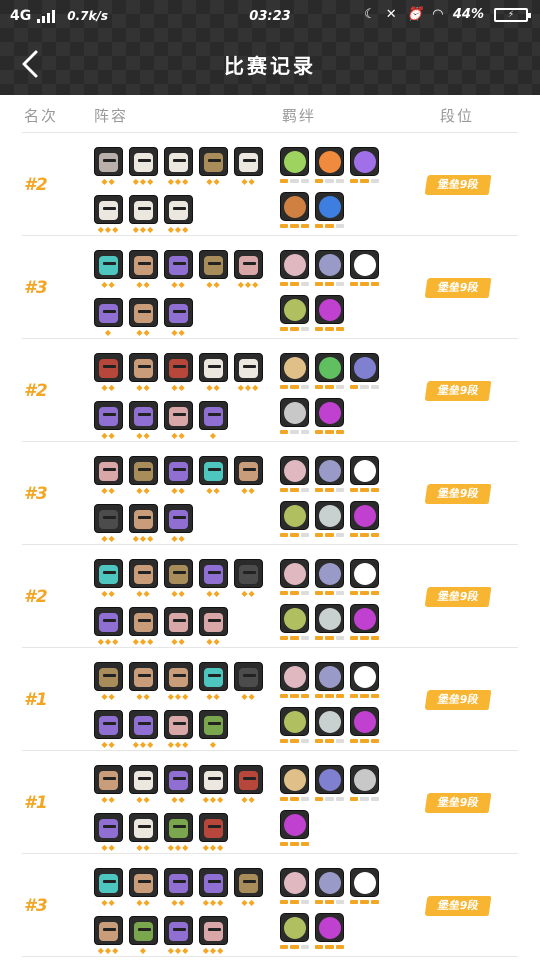 The image size is (540, 960). I want to click on cave-icon, so click(294, 927).